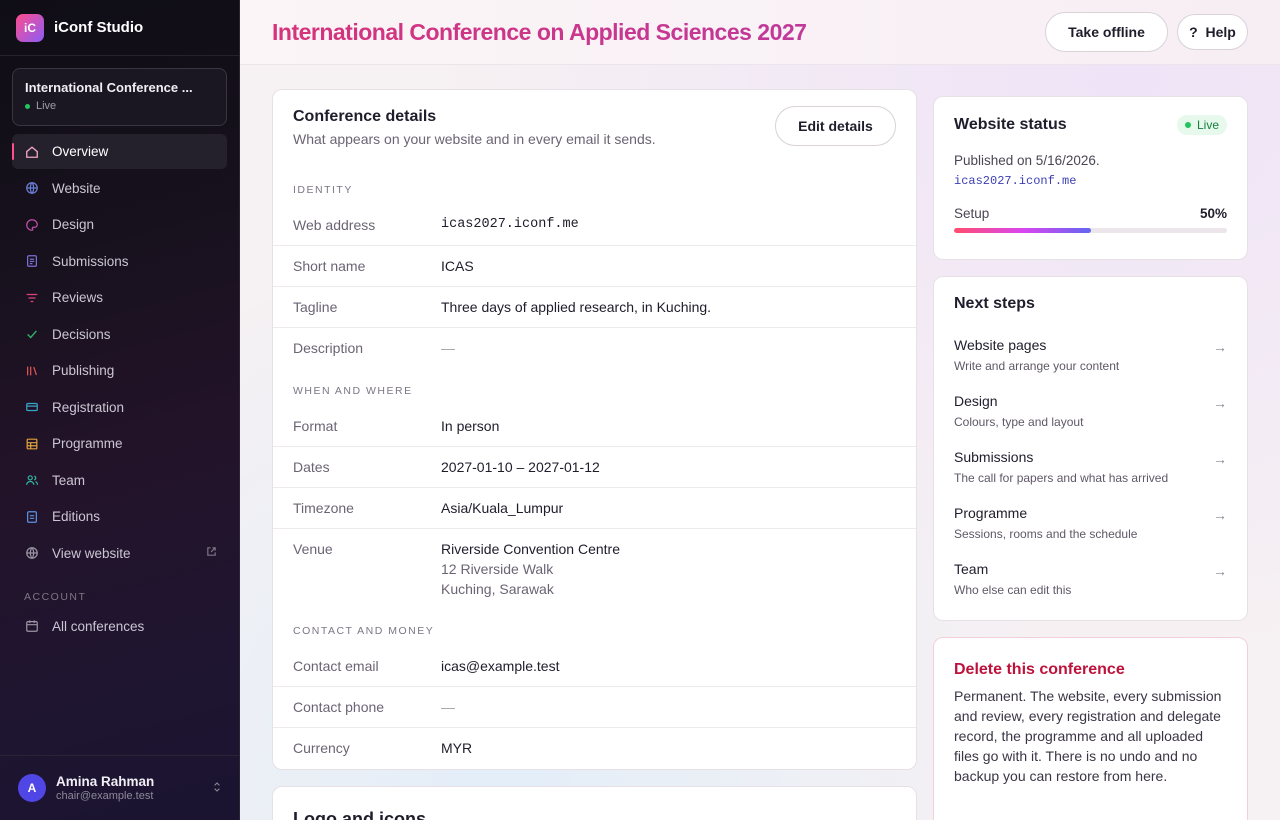 This screenshot has width=1280, height=820. Describe the element at coordinates (87, 443) in the screenshot. I see `sidebar-item-label: Programme` at that location.